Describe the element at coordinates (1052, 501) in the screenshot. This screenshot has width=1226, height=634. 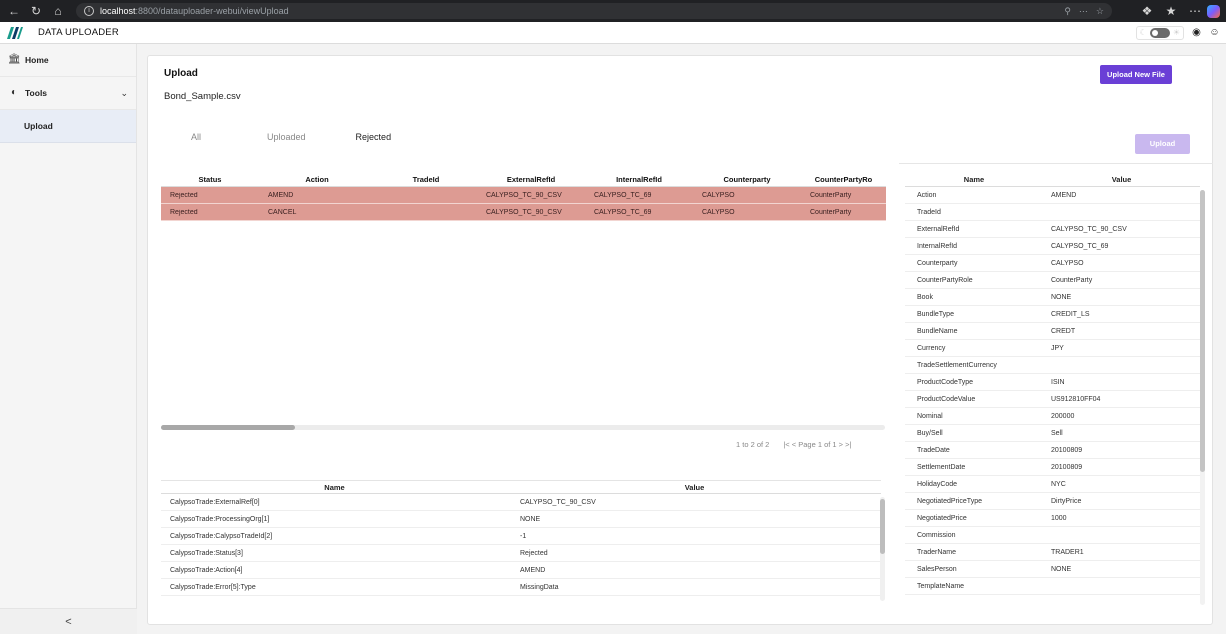
I see `list-item: NegotiatedPriceType DirtyPrice` at that location.